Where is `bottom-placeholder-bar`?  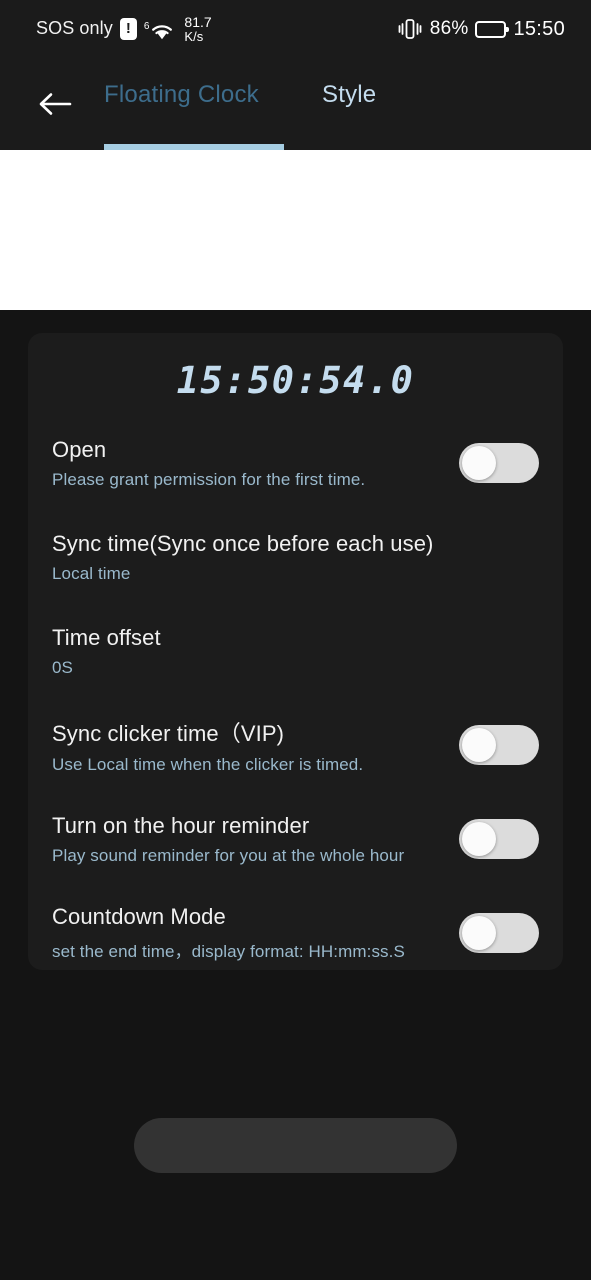 bottom-placeholder-bar is located at coordinates (295, 1145).